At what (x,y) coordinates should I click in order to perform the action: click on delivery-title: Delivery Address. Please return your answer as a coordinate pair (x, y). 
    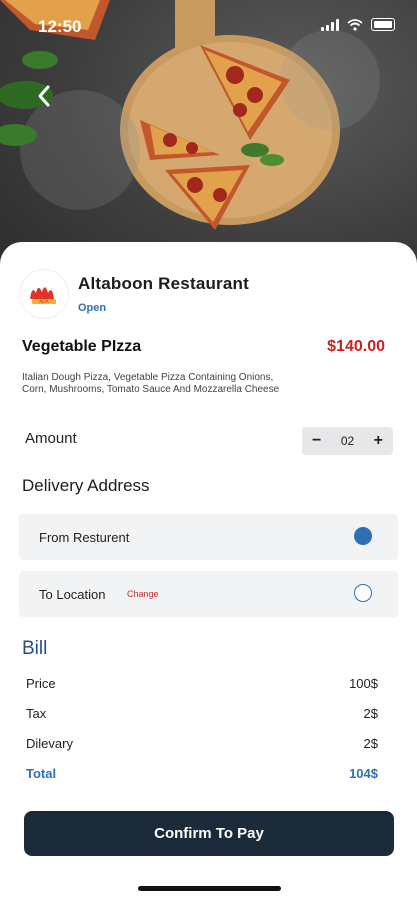
    Looking at the image, I should click on (86, 485).